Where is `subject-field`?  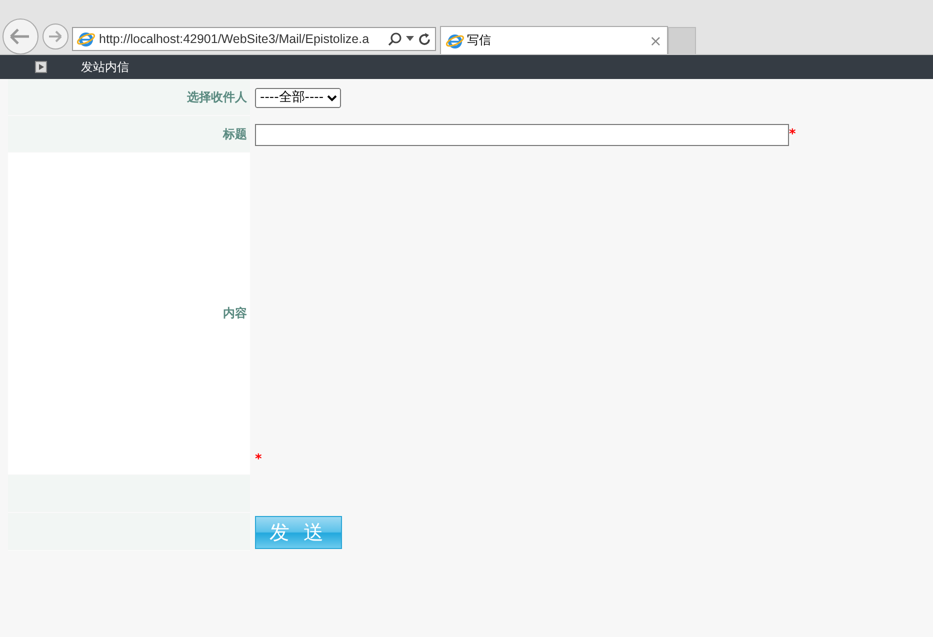 subject-field is located at coordinates (522, 135).